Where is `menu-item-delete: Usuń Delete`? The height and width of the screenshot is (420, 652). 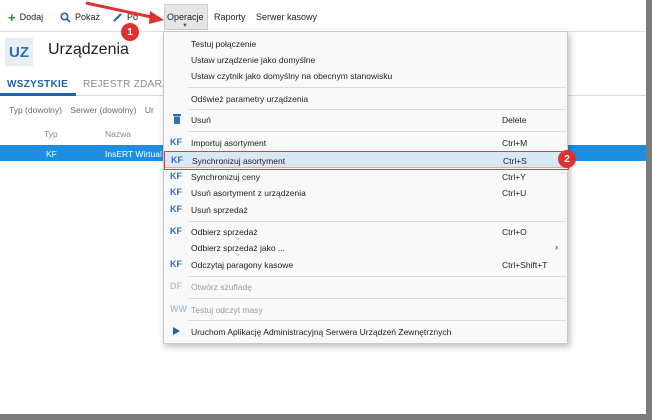 menu-item-delete: Usuń Delete is located at coordinates (365, 119).